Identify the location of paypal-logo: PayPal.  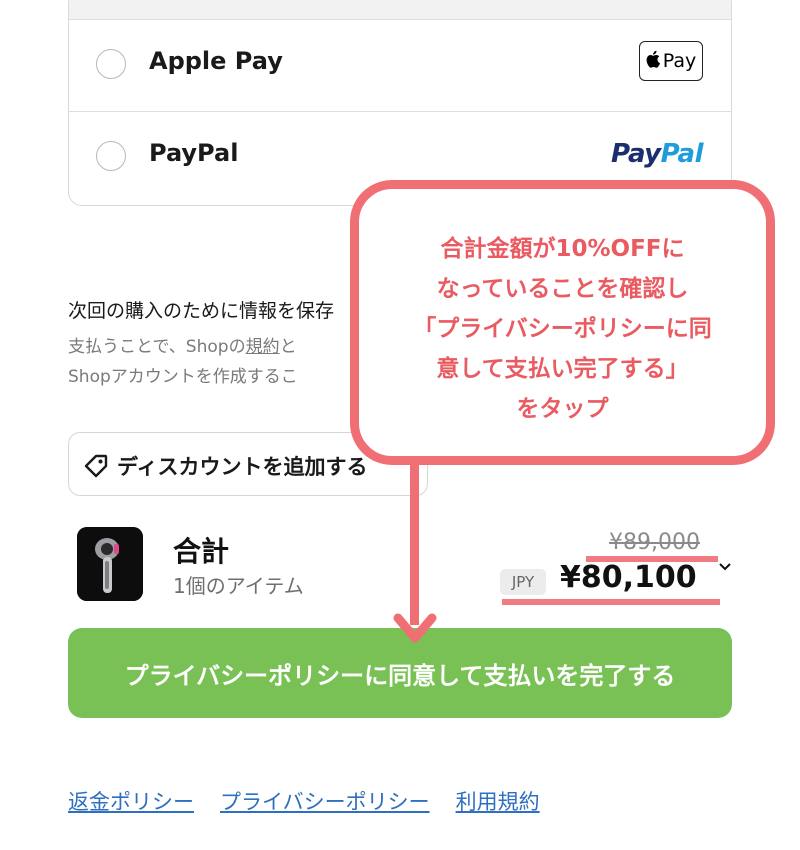
(657, 154).